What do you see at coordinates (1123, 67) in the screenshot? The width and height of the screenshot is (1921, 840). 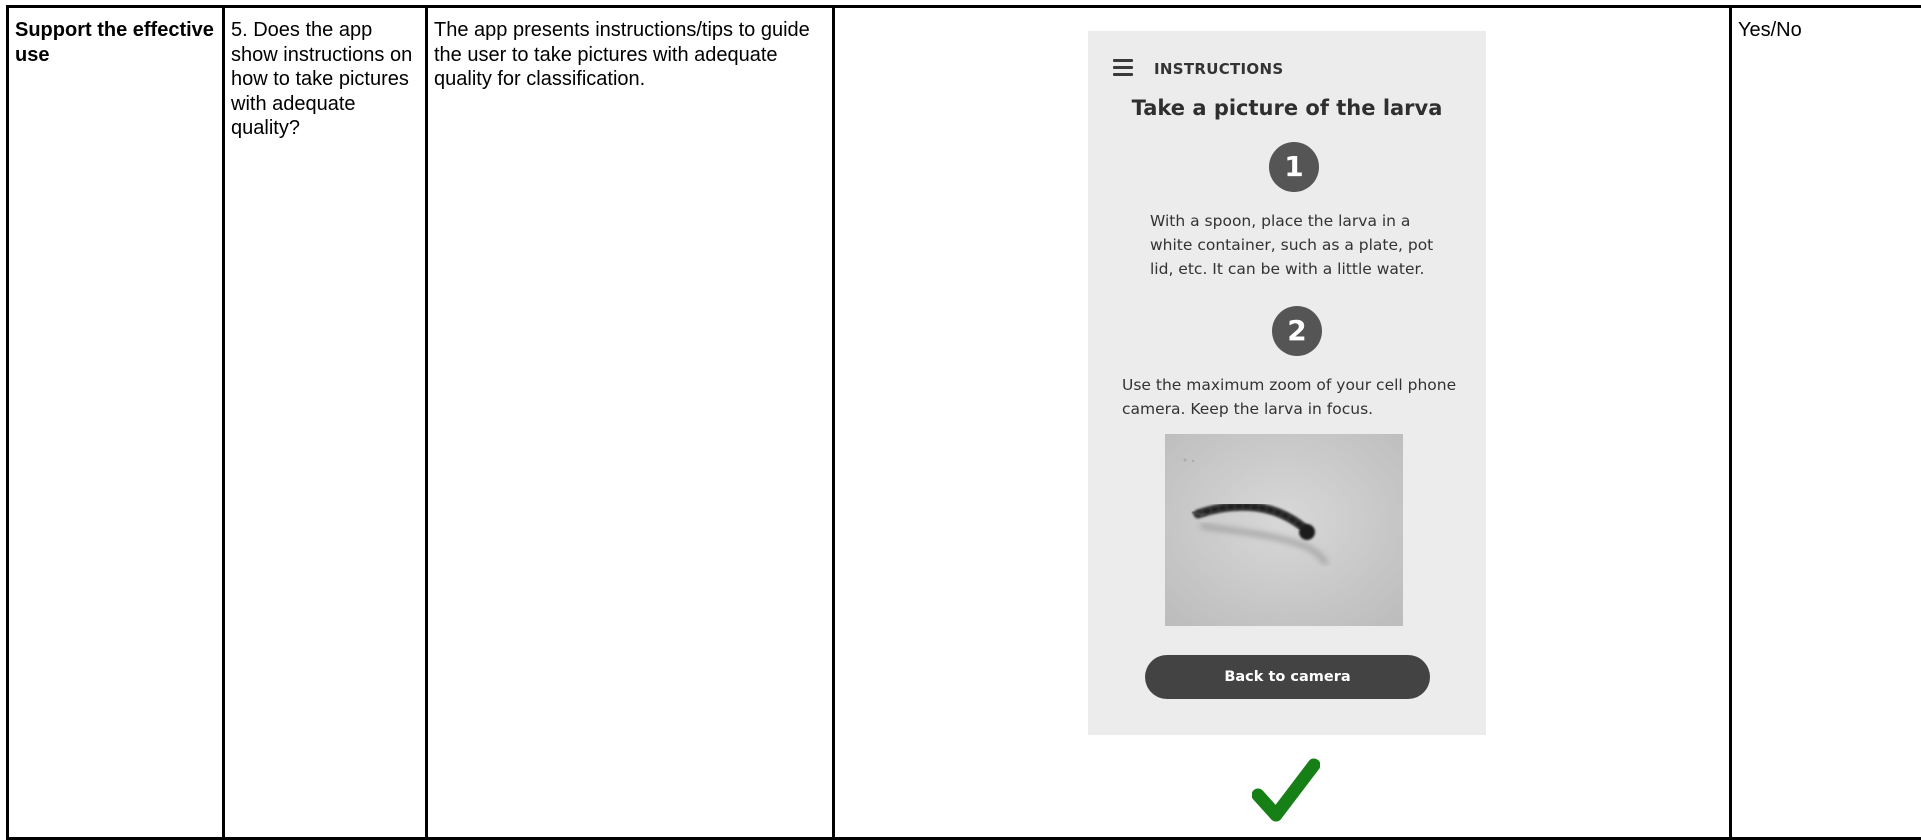 I see `hamburger-menu-icon` at bounding box center [1123, 67].